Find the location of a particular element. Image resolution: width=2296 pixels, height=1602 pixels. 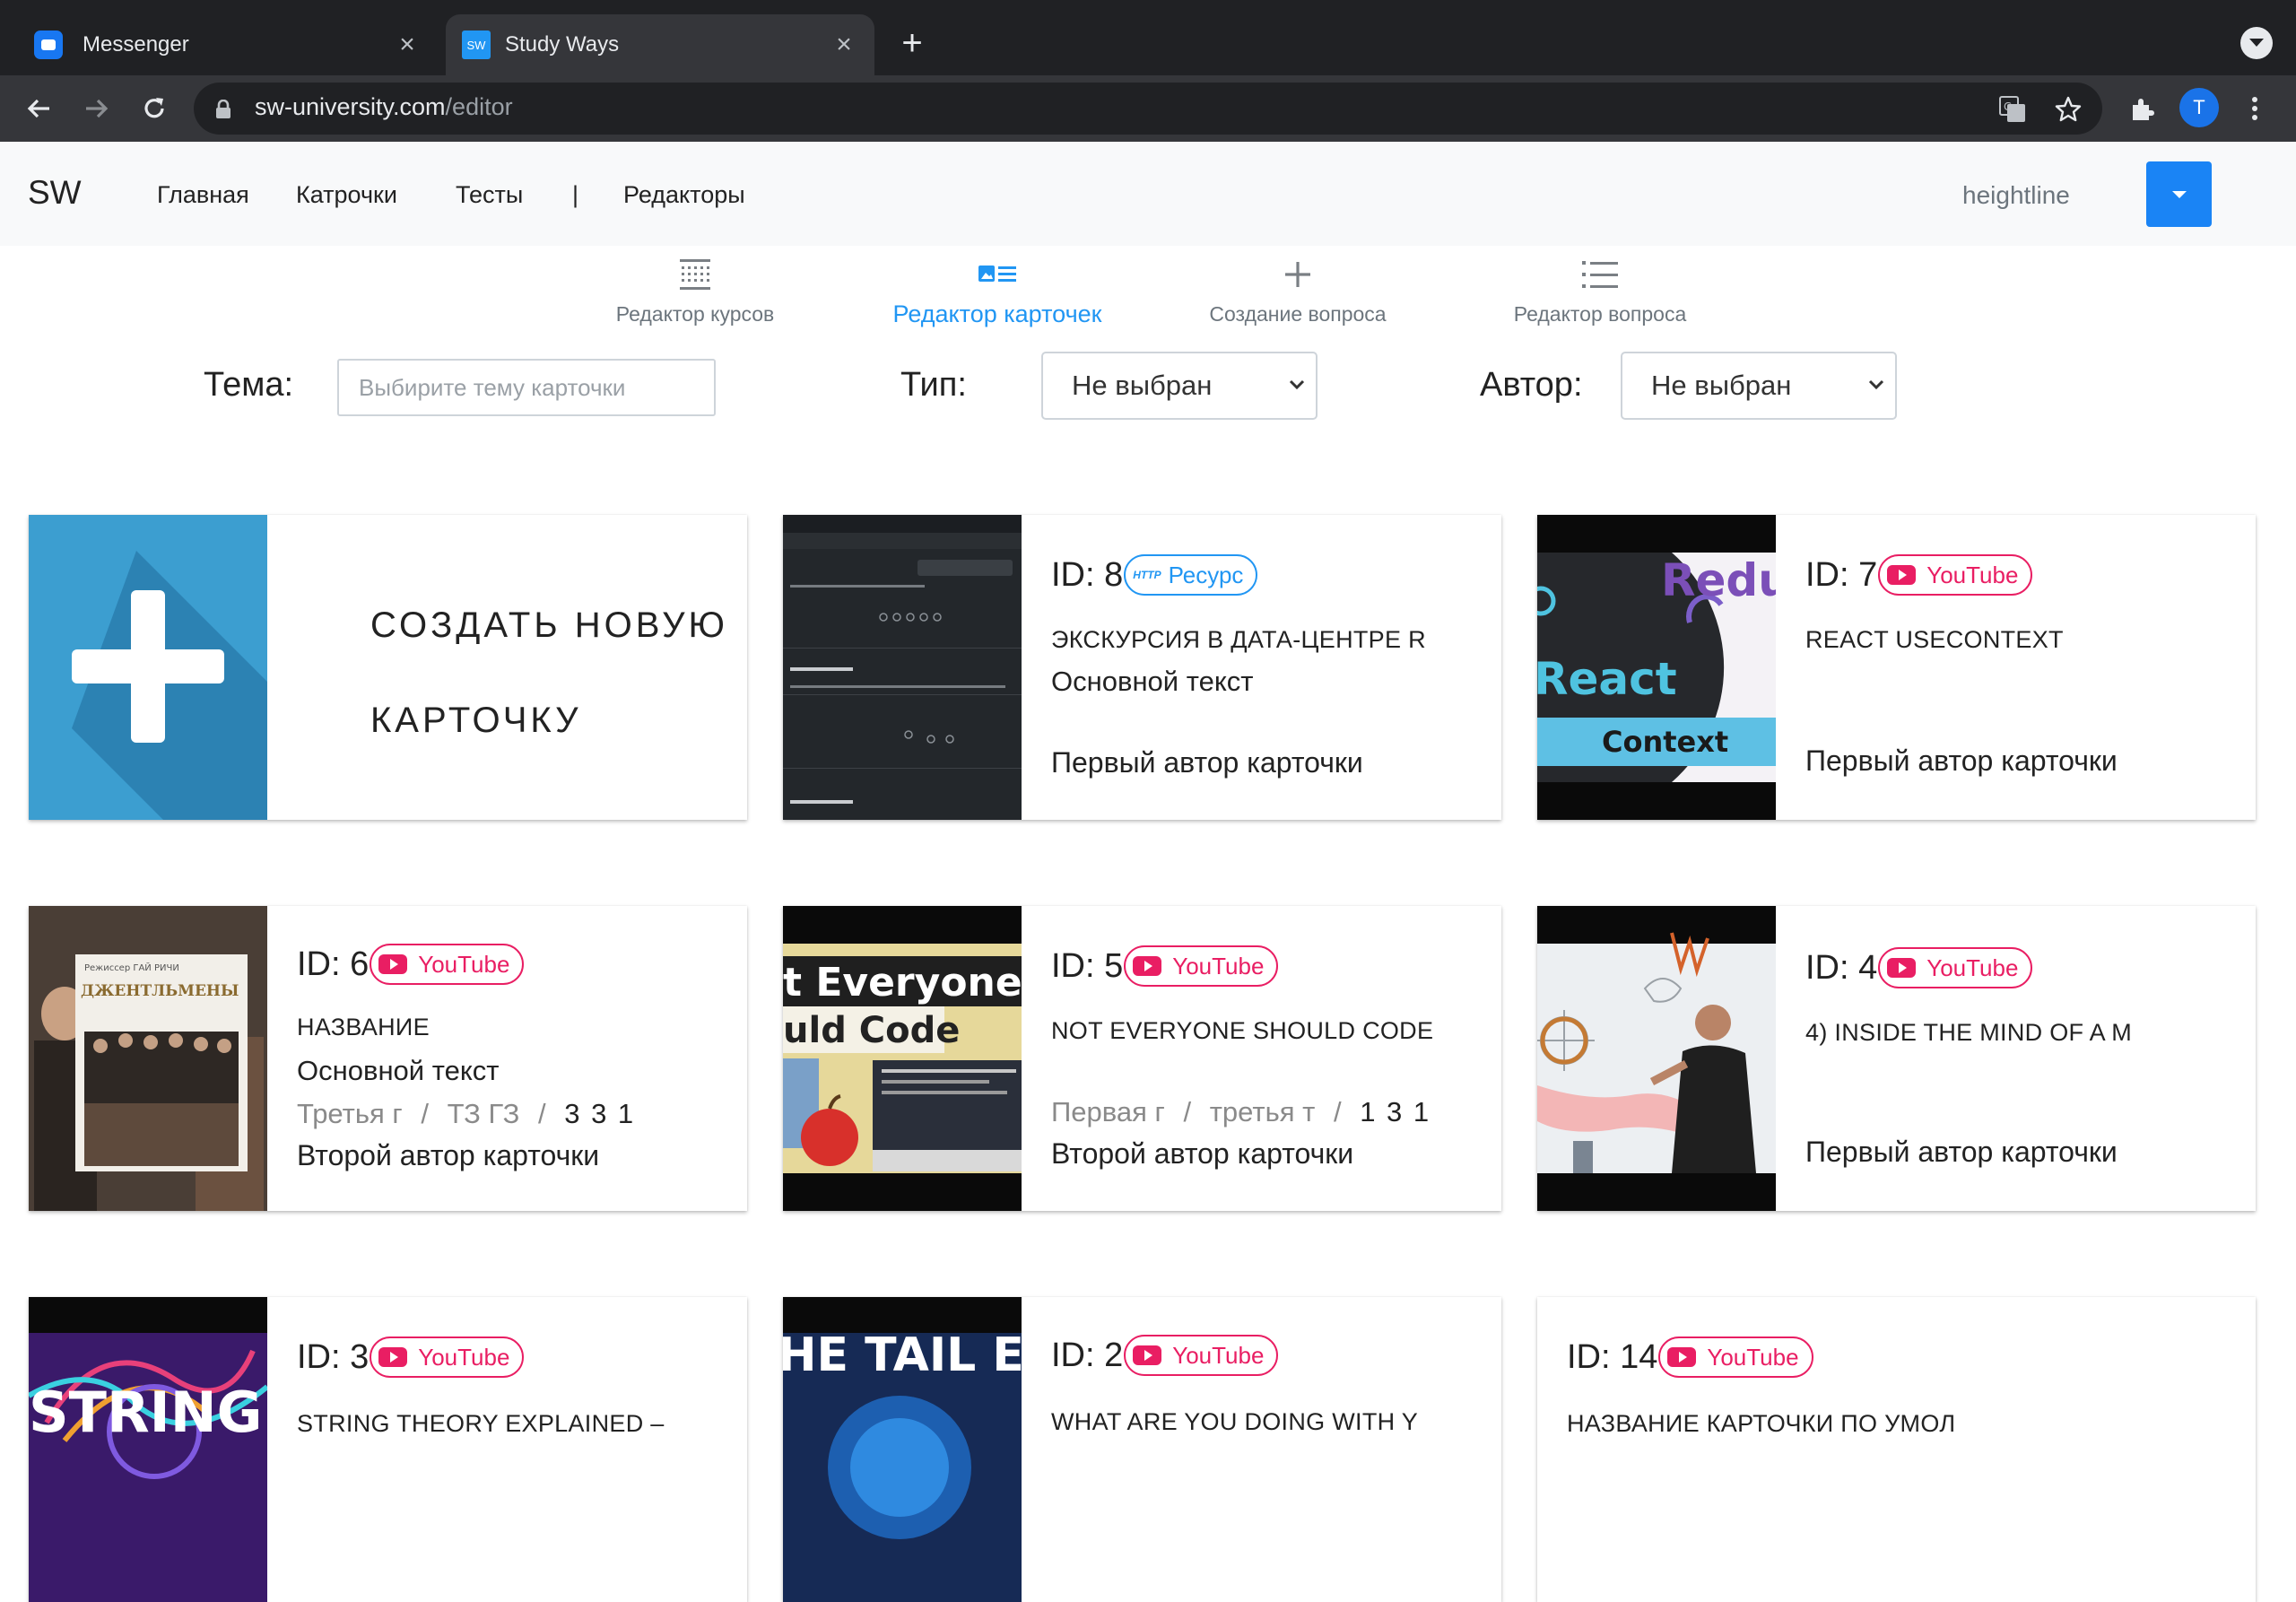

nav-link-editors: Редакторы is located at coordinates (684, 195).